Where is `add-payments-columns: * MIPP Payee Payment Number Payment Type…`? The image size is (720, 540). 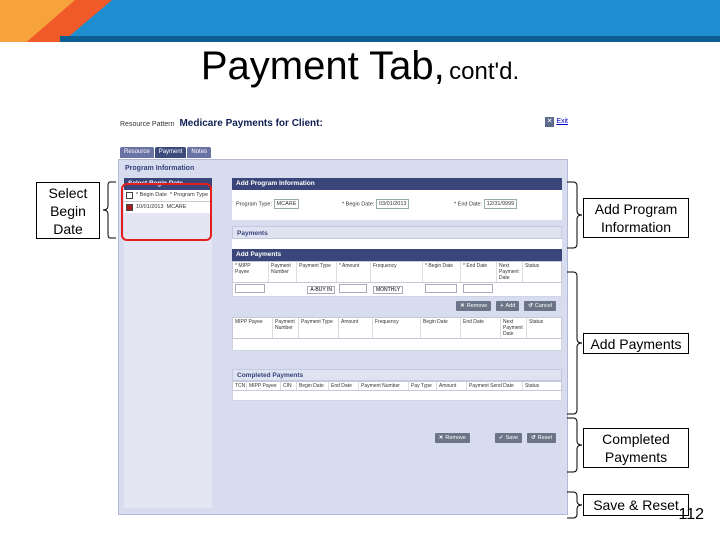
add-payments-columns: * MIPP Payee Payment Number Payment Type… is located at coordinates (397, 272).